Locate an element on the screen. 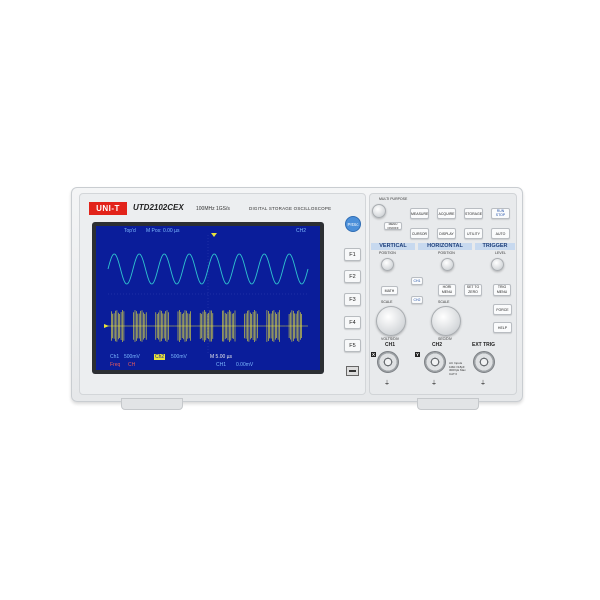 The image size is (600, 600). ext-trig-connector-label: EXT TRIG is located at coordinates (484, 345).